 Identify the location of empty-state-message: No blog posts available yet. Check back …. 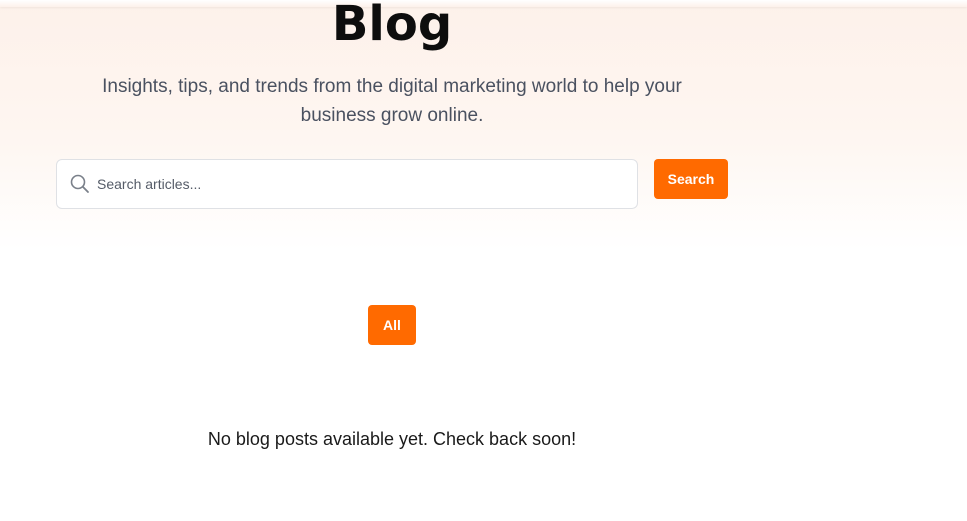
(392, 439).